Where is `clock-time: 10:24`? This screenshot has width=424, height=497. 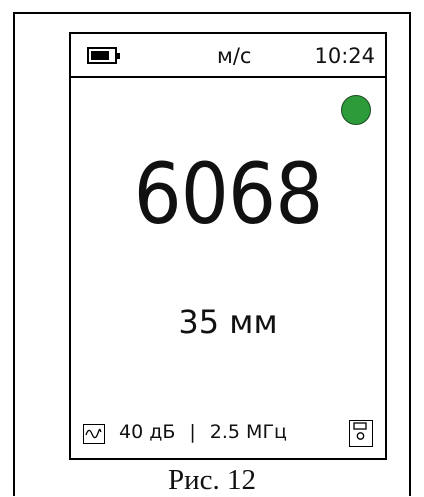 clock-time: 10:24 is located at coordinates (344, 56).